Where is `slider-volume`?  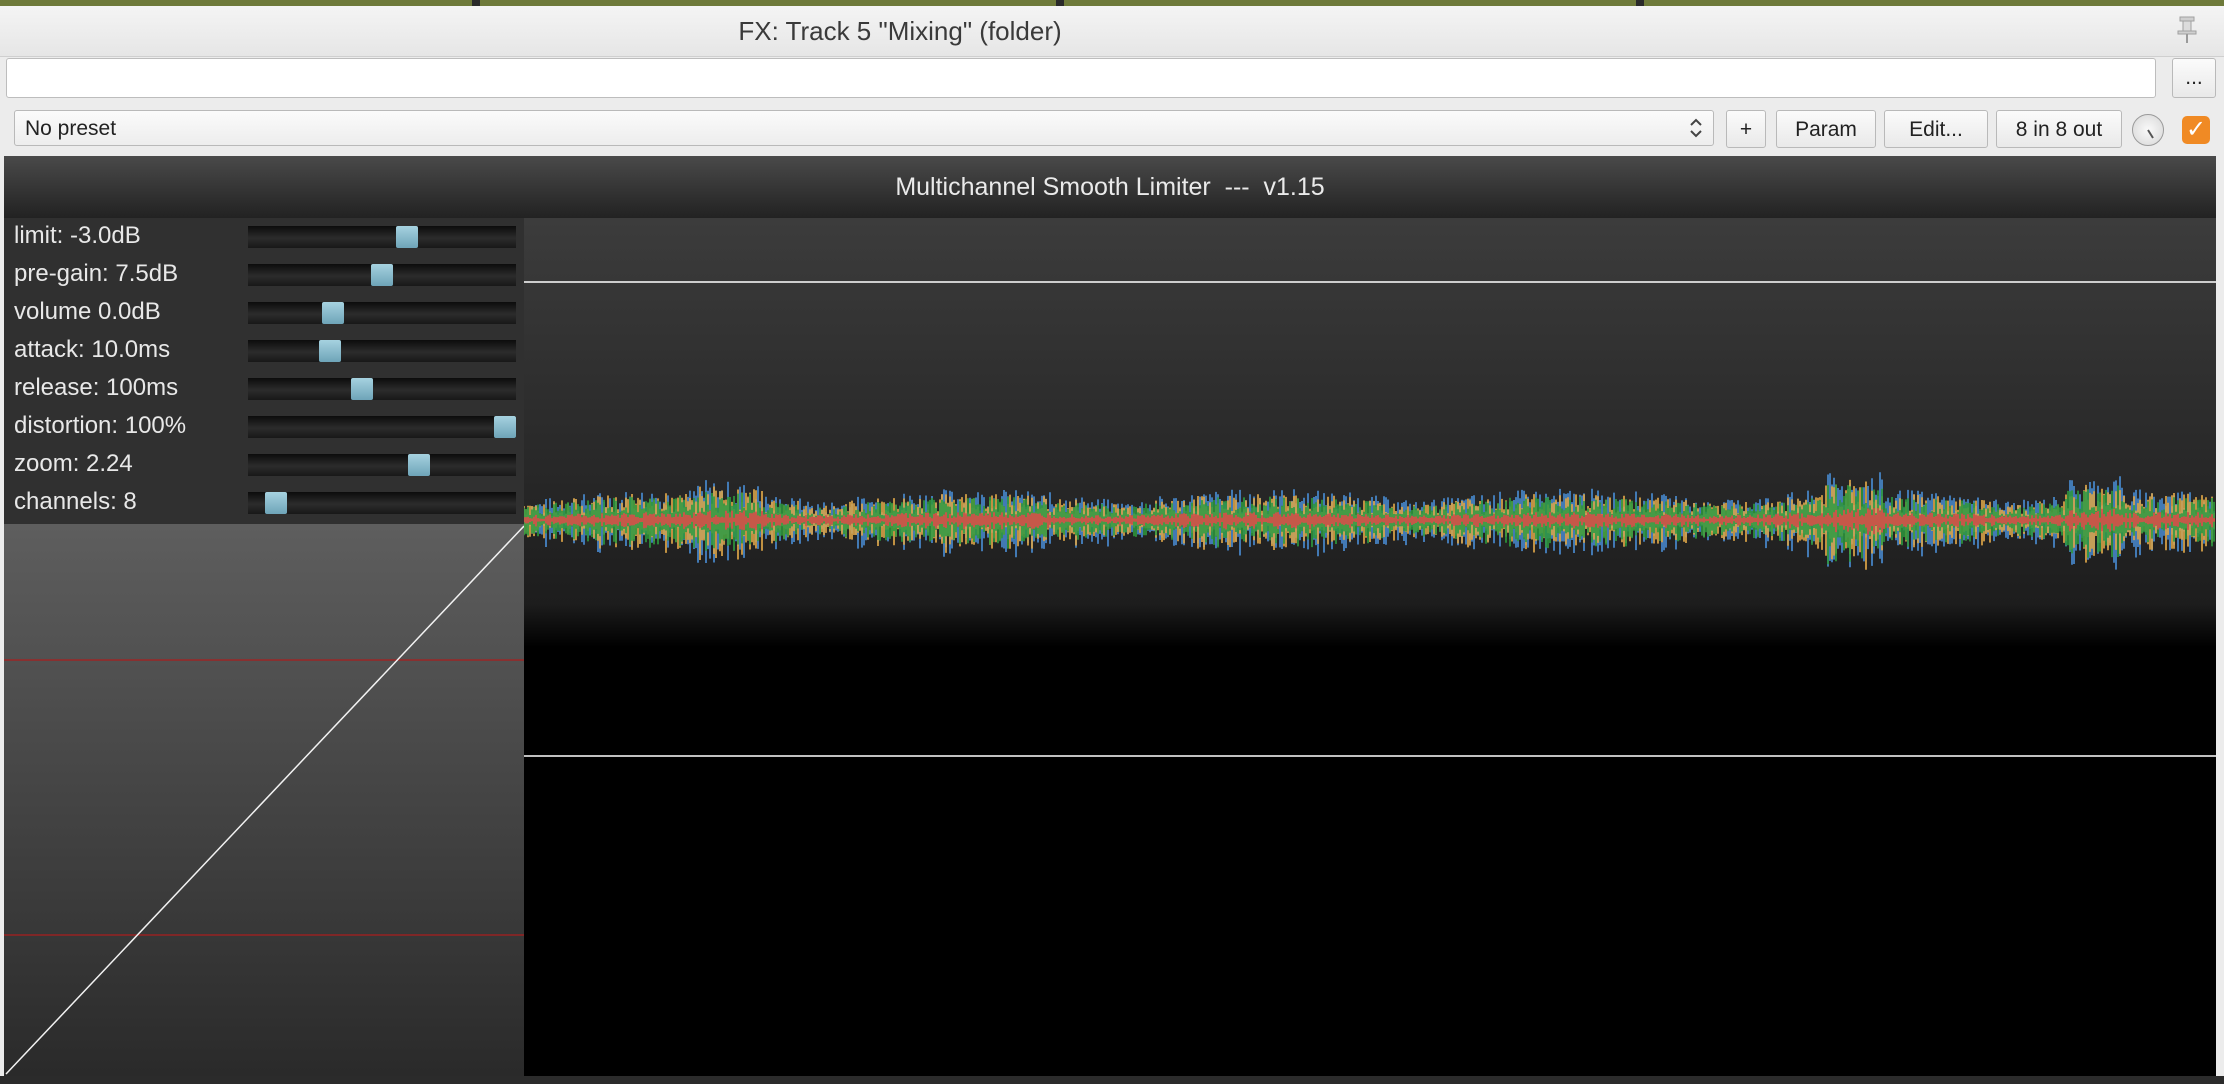 slider-volume is located at coordinates (382, 313).